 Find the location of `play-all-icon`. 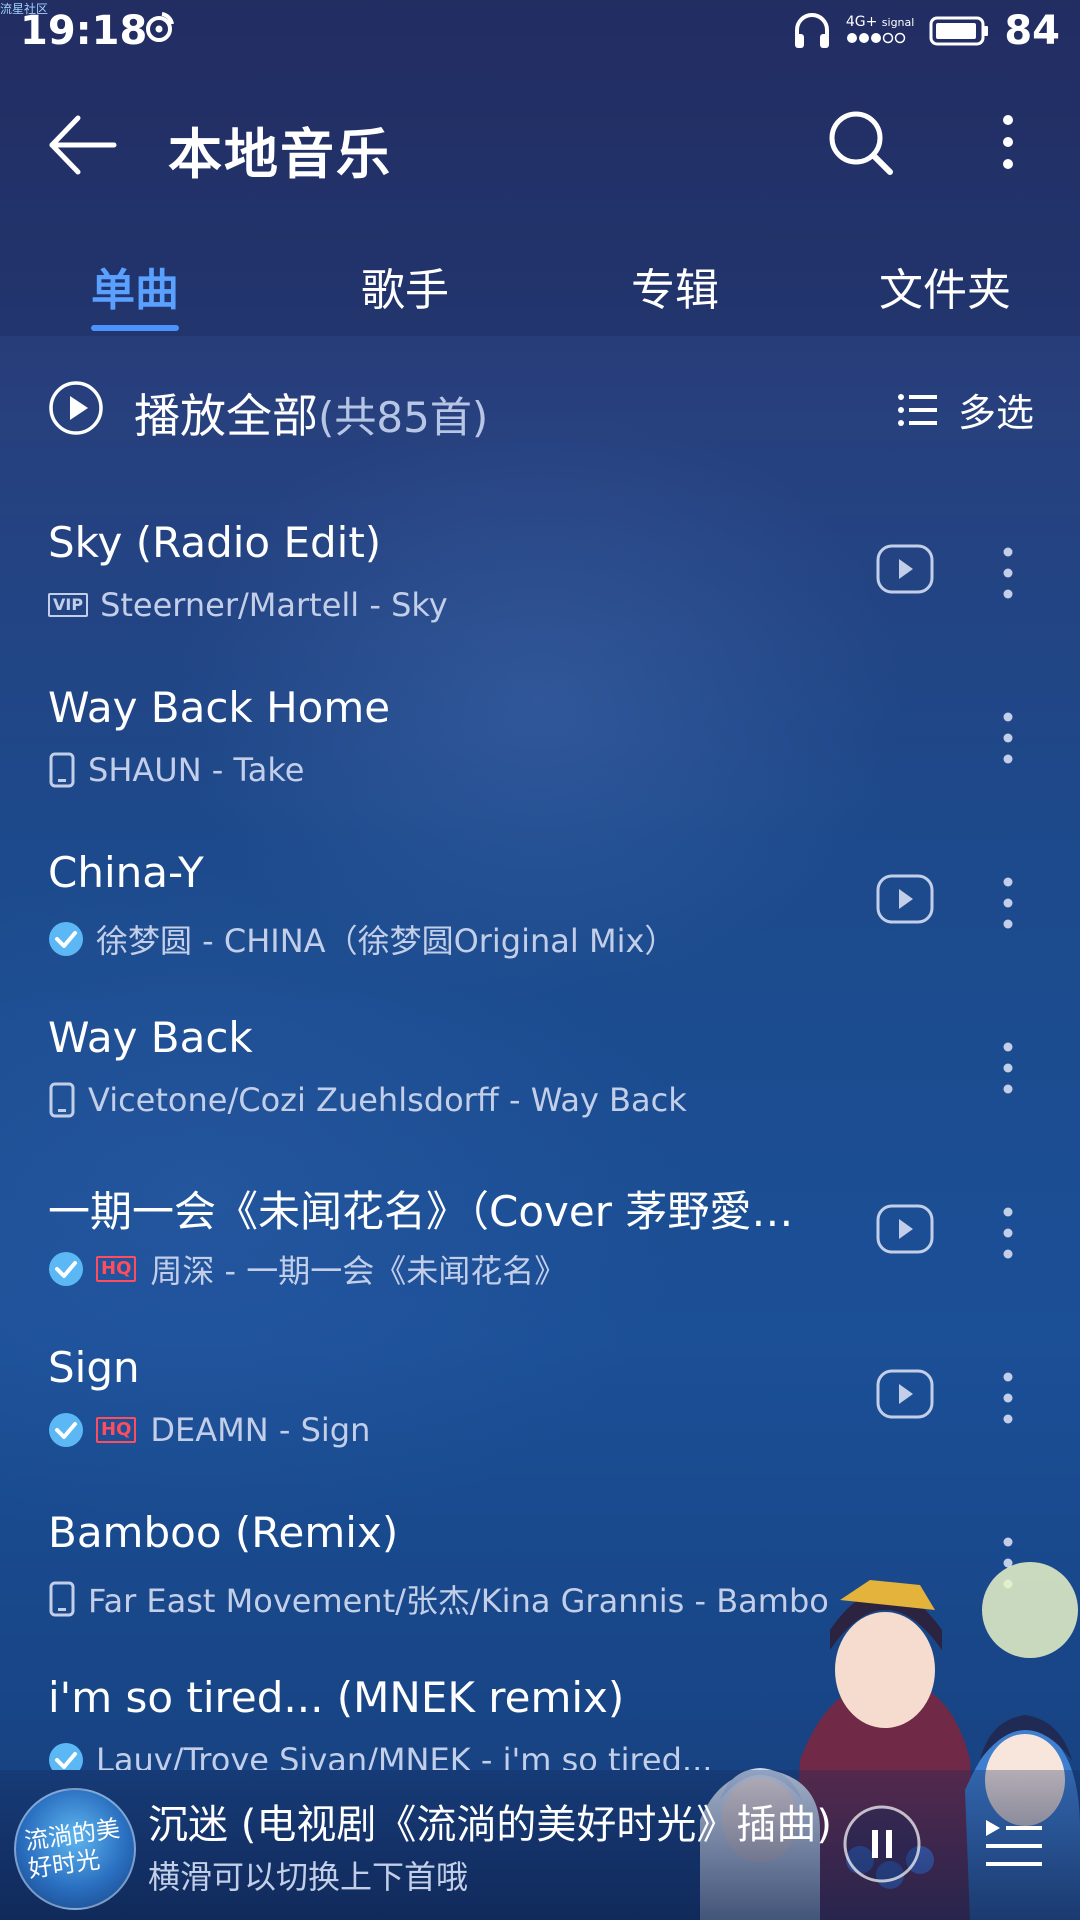

play-all-icon is located at coordinates (76, 408).